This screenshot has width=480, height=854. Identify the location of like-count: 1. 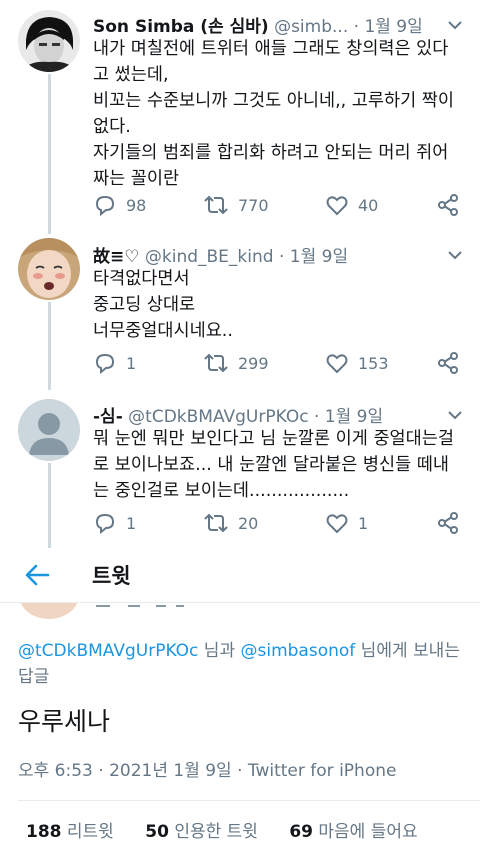
(363, 523).